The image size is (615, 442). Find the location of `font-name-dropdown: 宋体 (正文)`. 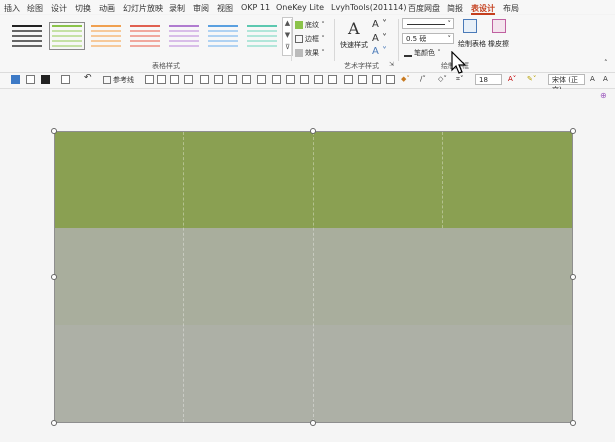

font-name-dropdown: 宋体 (正文) is located at coordinates (566, 84).